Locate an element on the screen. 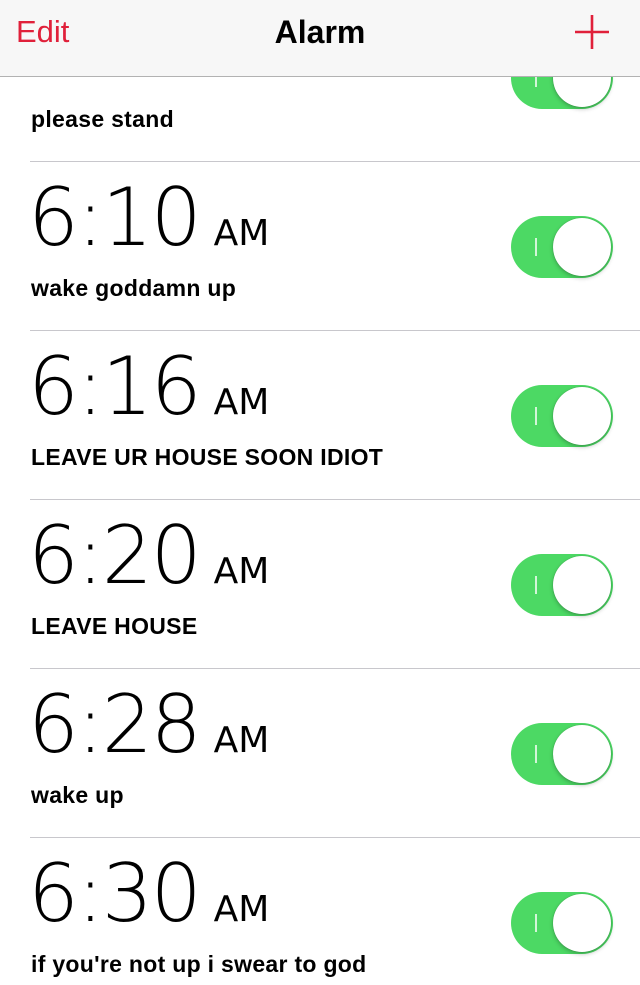 The width and height of the screenshot is (640, 985). page-title: Alarm is located at coordinates (320, 32).